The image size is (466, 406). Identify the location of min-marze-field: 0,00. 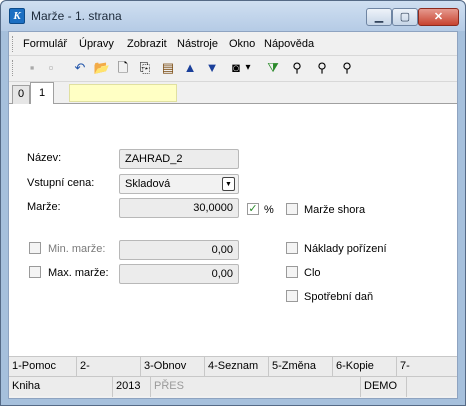
(179, 250).